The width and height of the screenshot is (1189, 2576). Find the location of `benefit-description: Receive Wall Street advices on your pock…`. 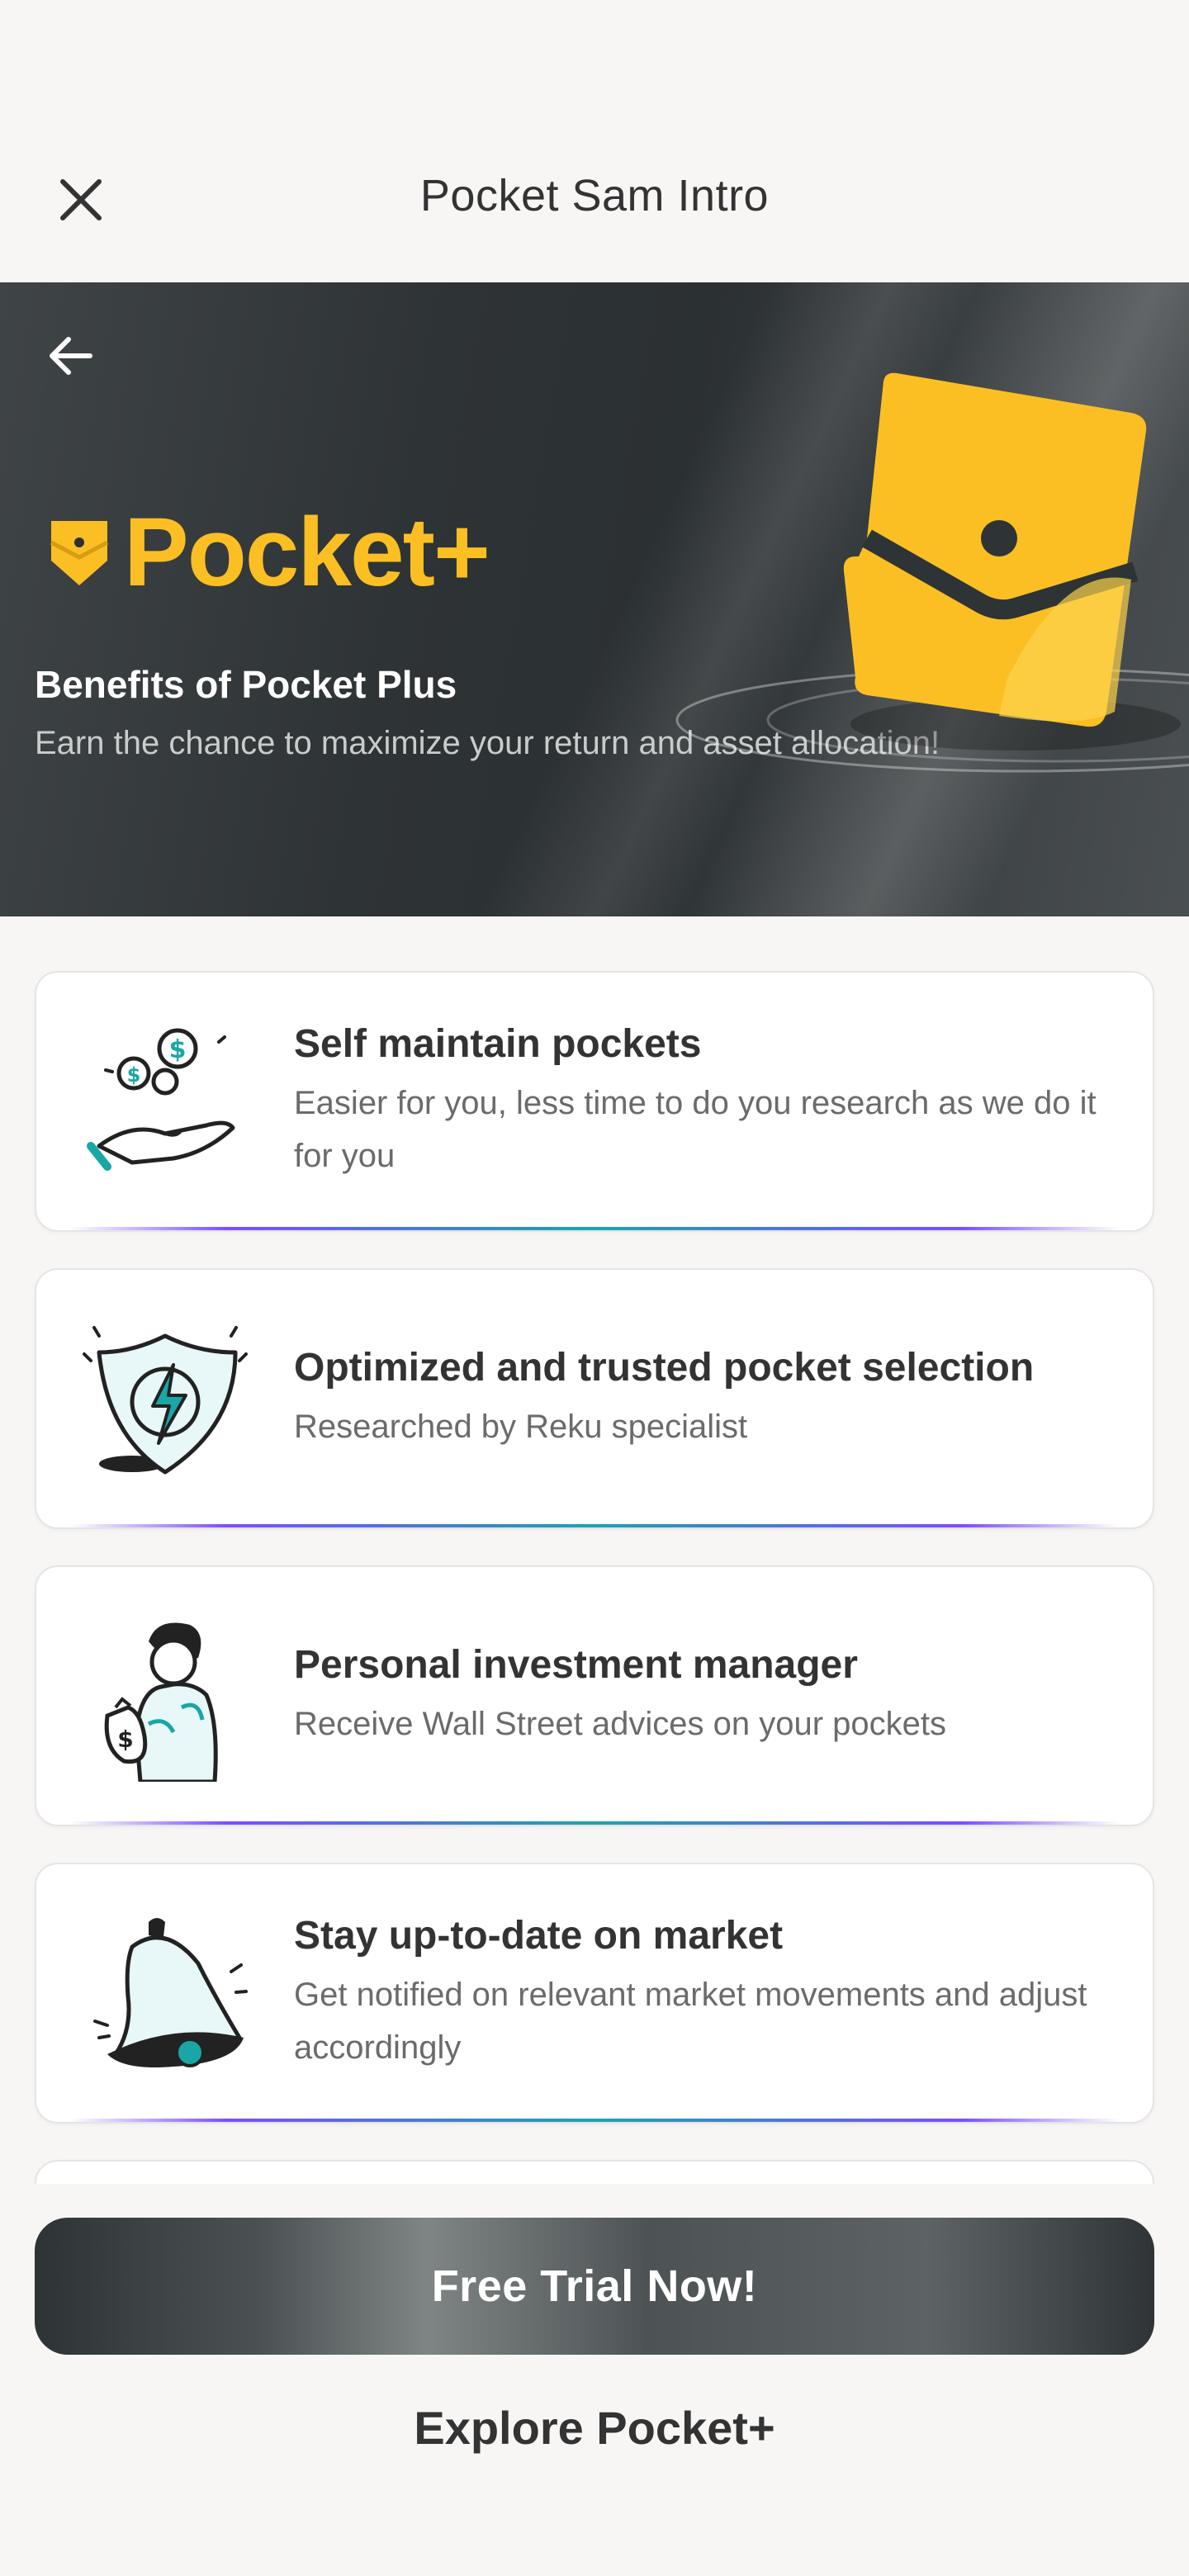

benefit-description: Receive Wall Street advices on your pock… is located at coordinates (620, 1723).